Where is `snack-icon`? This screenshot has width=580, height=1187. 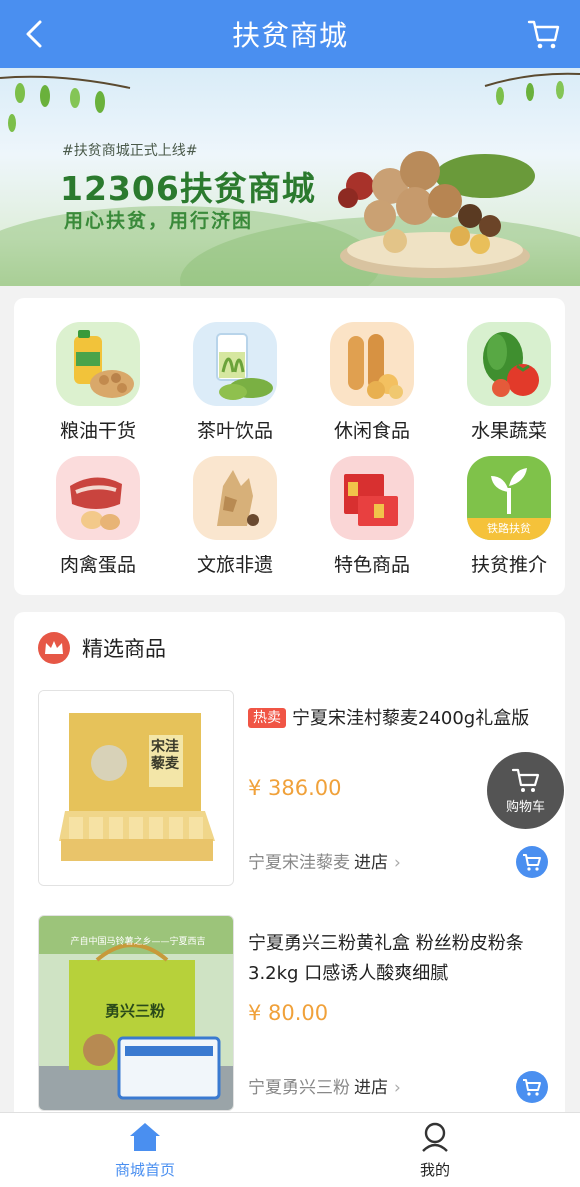 snack-icon is located at coordinates (372, 364).